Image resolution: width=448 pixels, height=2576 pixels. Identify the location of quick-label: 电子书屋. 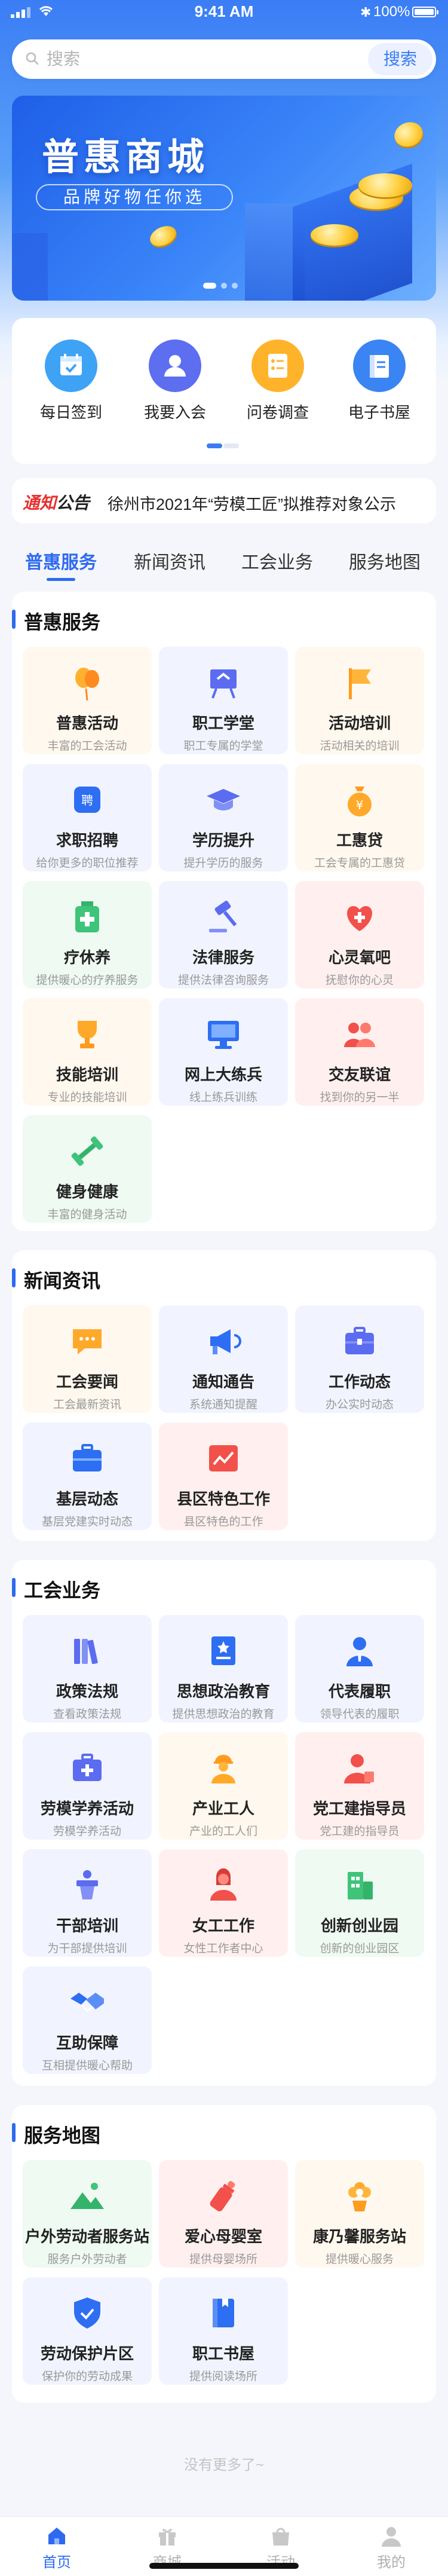
(379, 412).